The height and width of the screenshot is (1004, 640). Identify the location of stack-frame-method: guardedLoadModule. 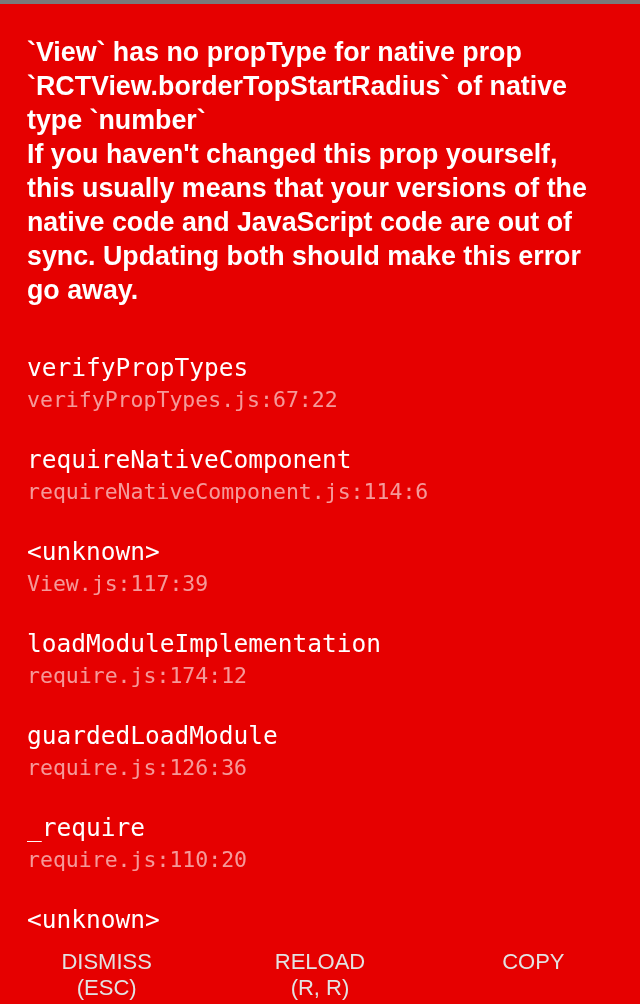
(152, 736).